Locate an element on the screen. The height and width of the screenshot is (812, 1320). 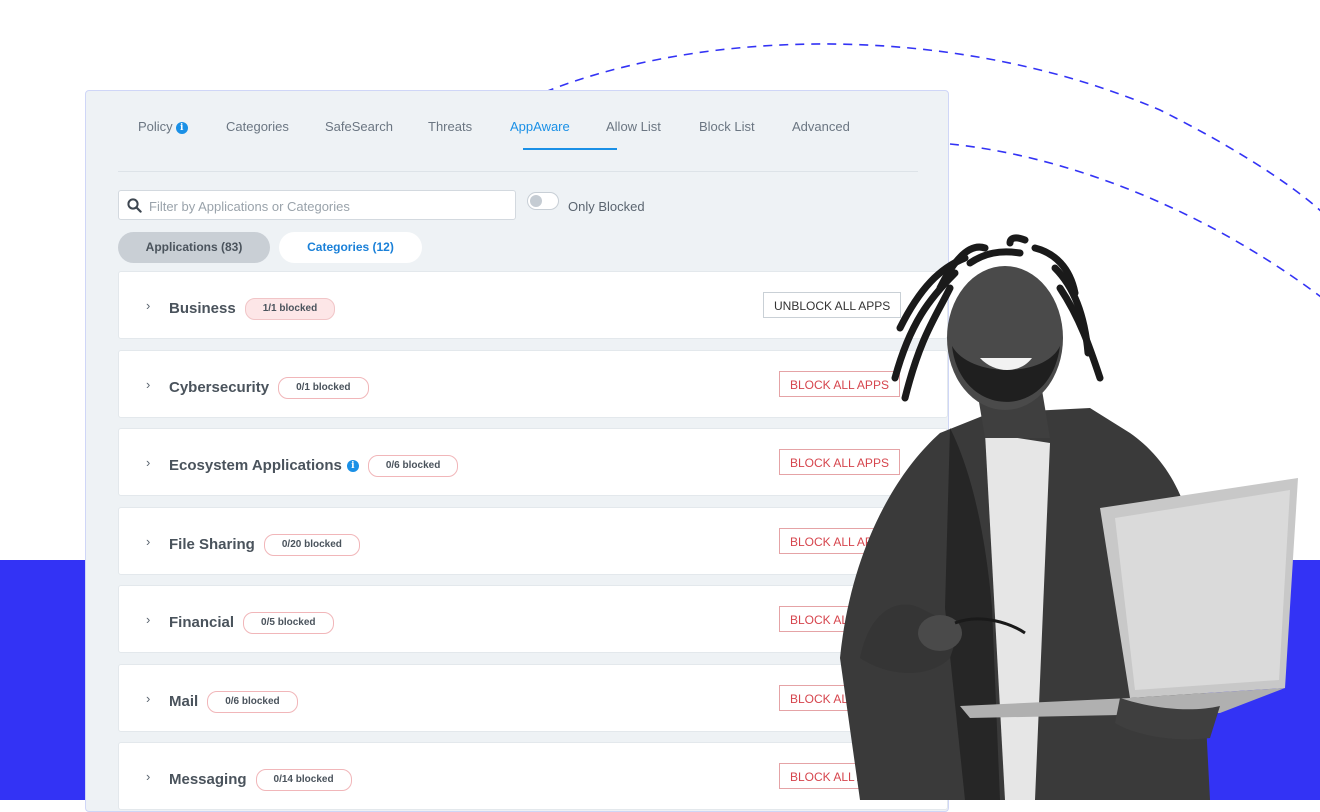
applications-segment-button: Applications (83) is located at coordinates (194, 247).